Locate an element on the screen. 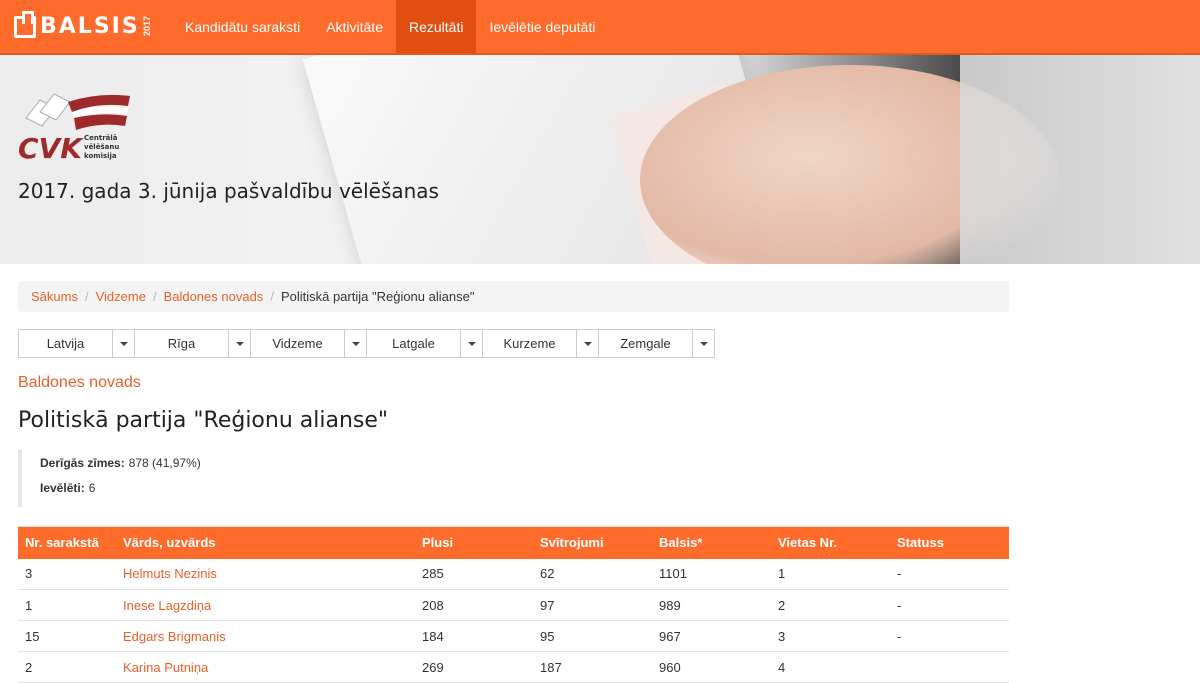  cell-place: 4 is located at coordinates (830, 667).